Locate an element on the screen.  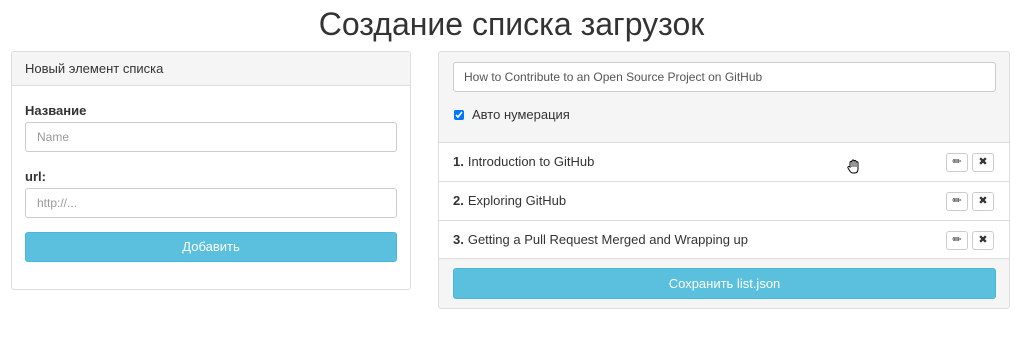
list-item: 1. Introduction to GitHub ✏ ✖ is located at coordinates (724, 161).